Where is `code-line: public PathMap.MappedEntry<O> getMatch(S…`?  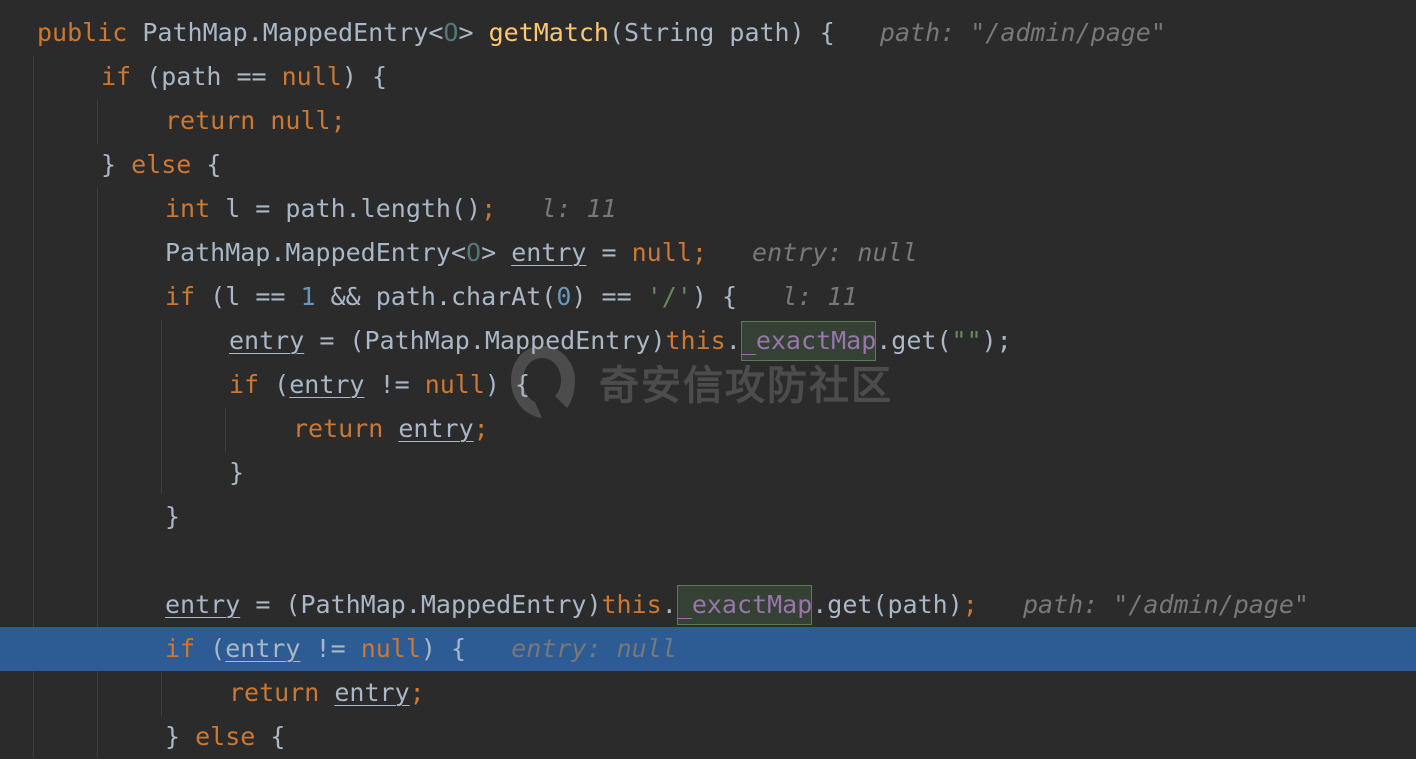 code-line: public PathMap.MappedEntry<O> getMatch(S… is located at coordinates (708, 33).